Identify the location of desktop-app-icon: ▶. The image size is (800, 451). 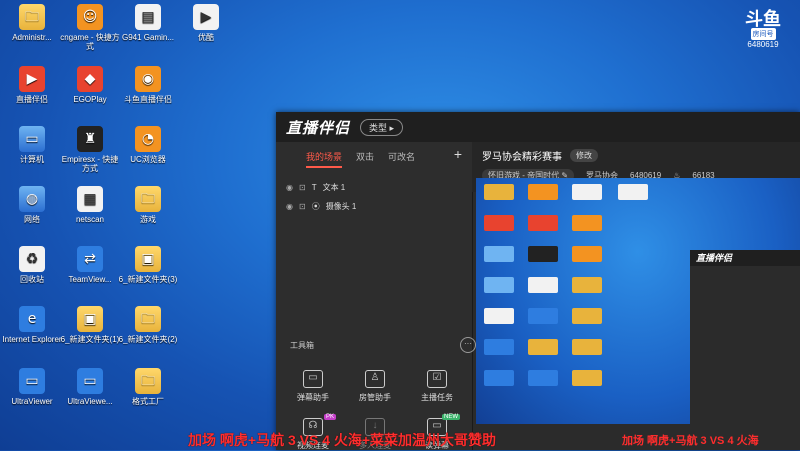
(32, 79).